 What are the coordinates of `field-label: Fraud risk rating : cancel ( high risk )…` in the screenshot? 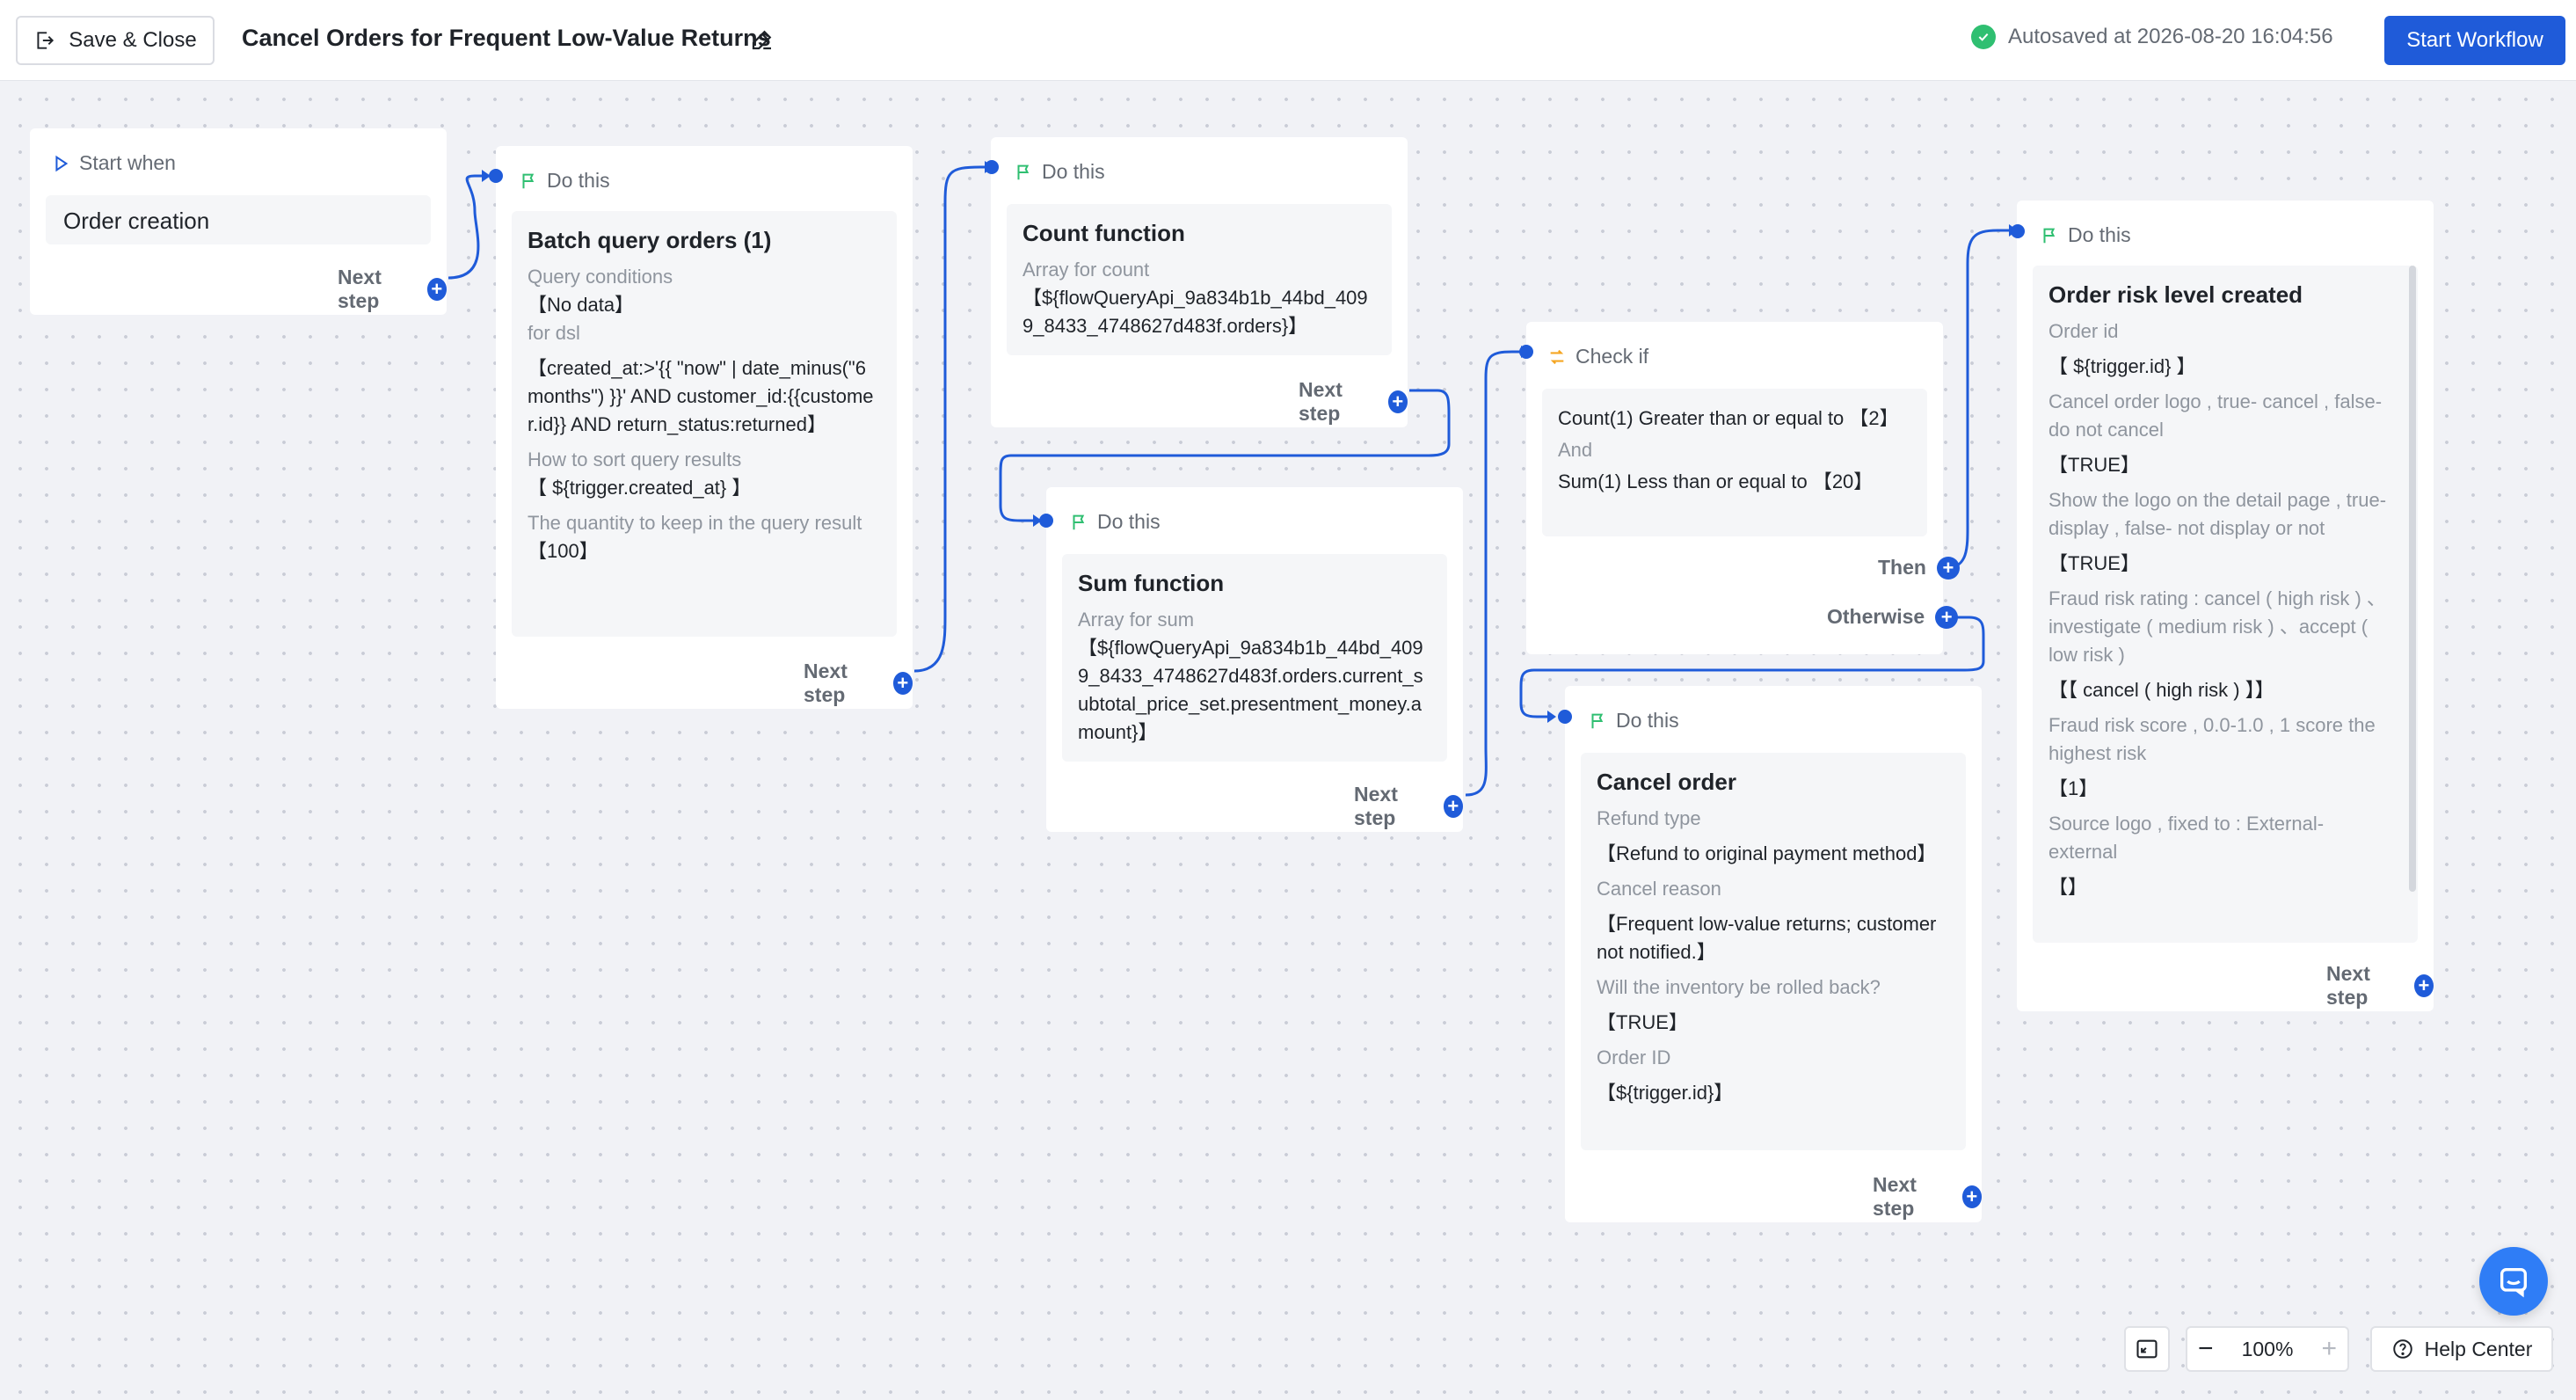 It's located at (2217, 627).